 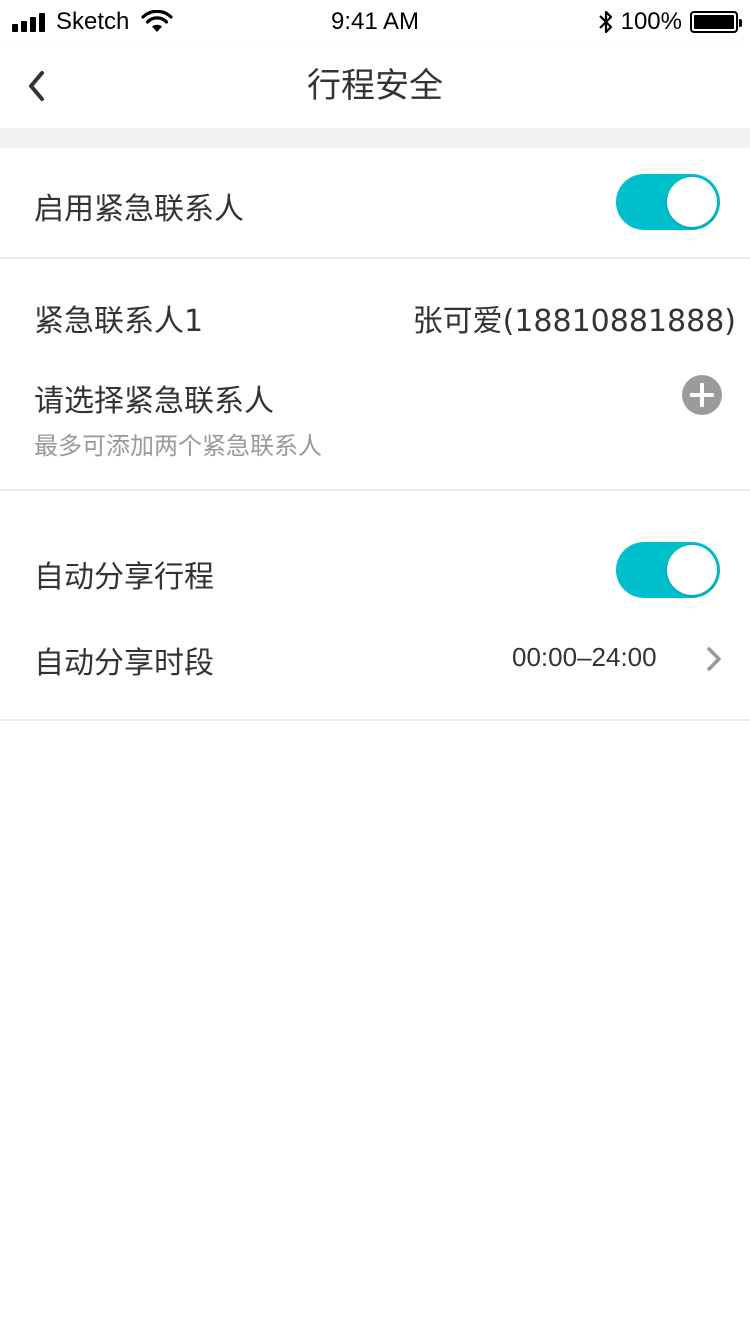 I want to click on auto-share-label: 自动分享行程, so click(x=124, y=577).